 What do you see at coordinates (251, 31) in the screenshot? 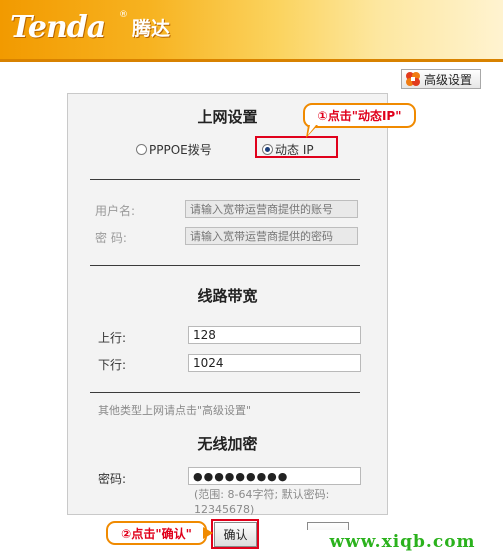
I see `header-banner: Tenda ® 腾达` at bounding box center [251, 31].